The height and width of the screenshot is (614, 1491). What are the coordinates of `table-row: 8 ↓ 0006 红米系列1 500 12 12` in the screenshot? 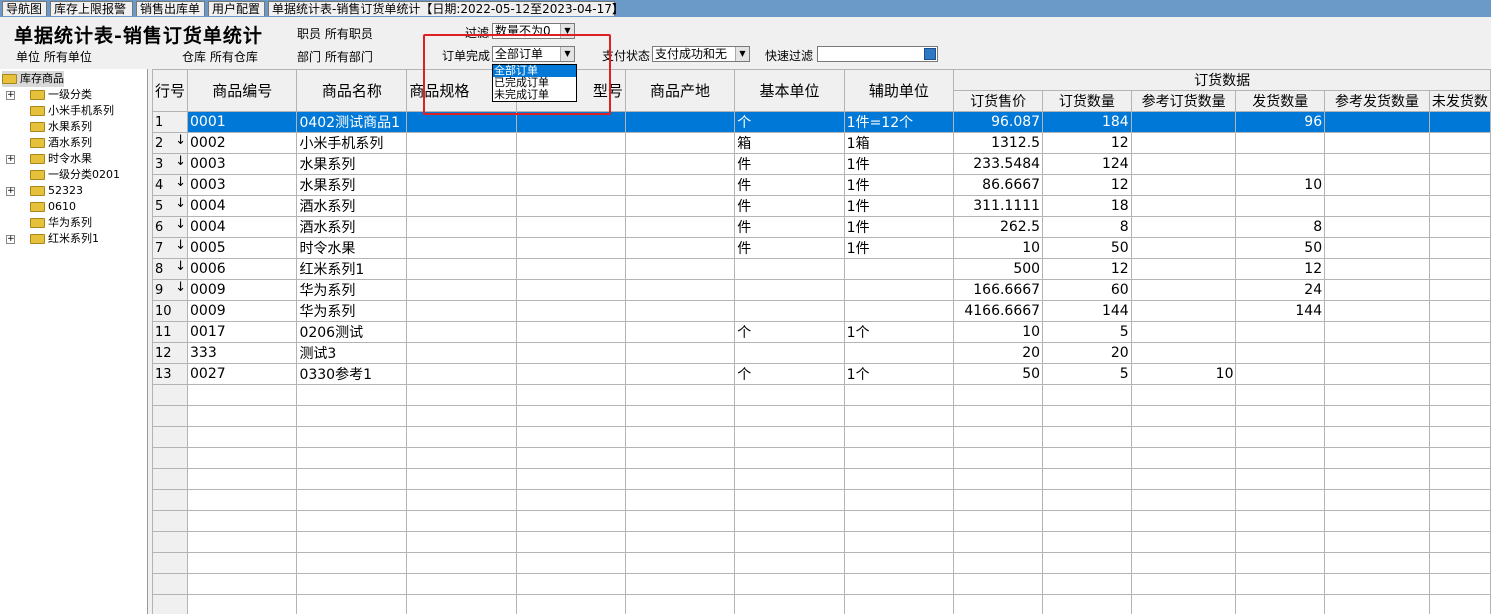 It's located at (821, 269).